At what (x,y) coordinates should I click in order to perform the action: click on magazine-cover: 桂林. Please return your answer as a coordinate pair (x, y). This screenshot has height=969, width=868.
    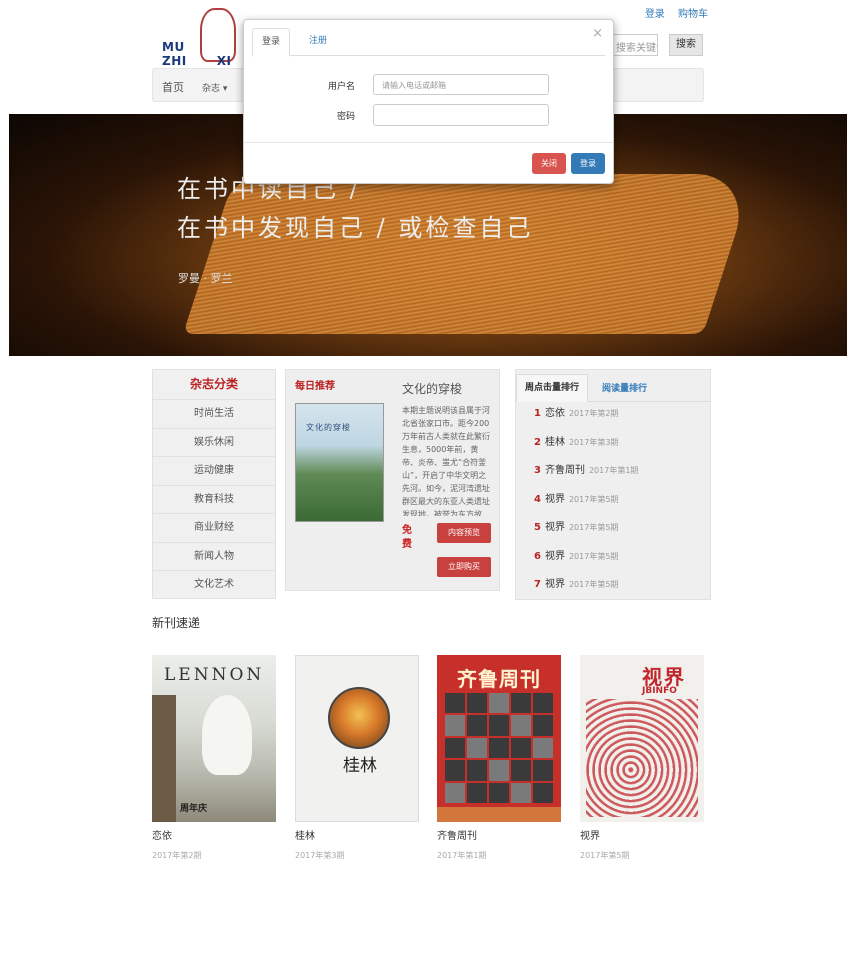
    Looking at the image, I should click on (357, 738).